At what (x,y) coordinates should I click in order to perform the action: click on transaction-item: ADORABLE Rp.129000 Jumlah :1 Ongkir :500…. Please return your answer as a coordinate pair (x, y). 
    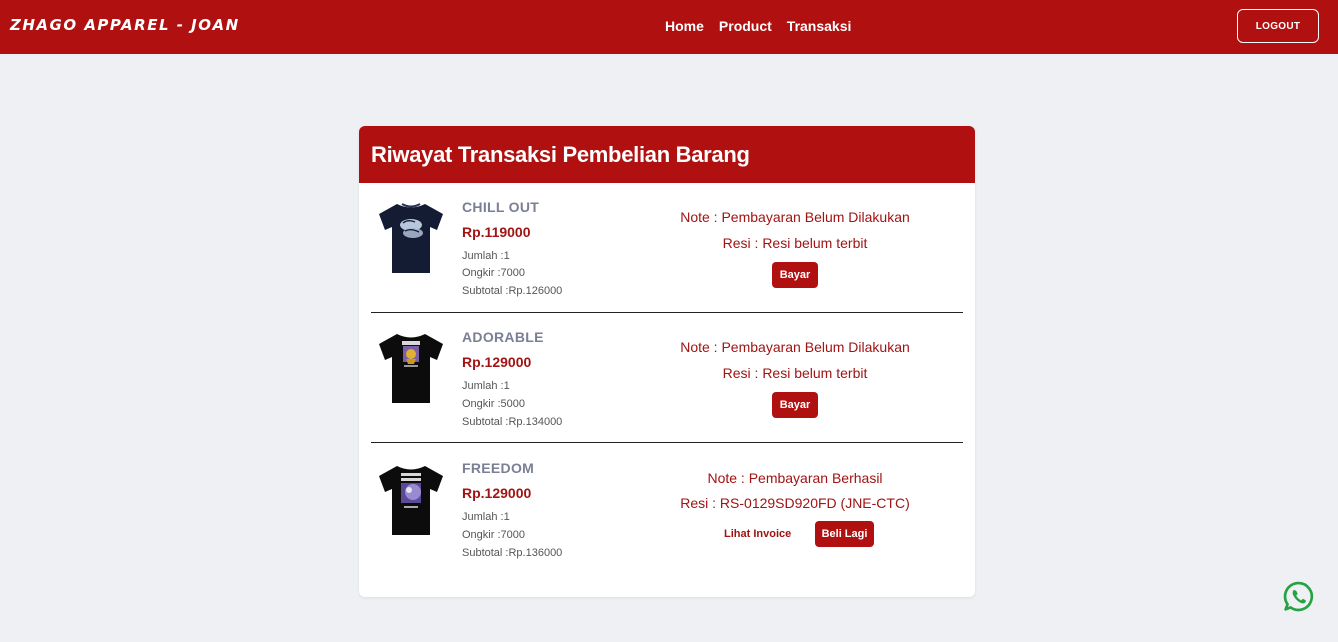
    Looking at the image, I should click on (667, 378).